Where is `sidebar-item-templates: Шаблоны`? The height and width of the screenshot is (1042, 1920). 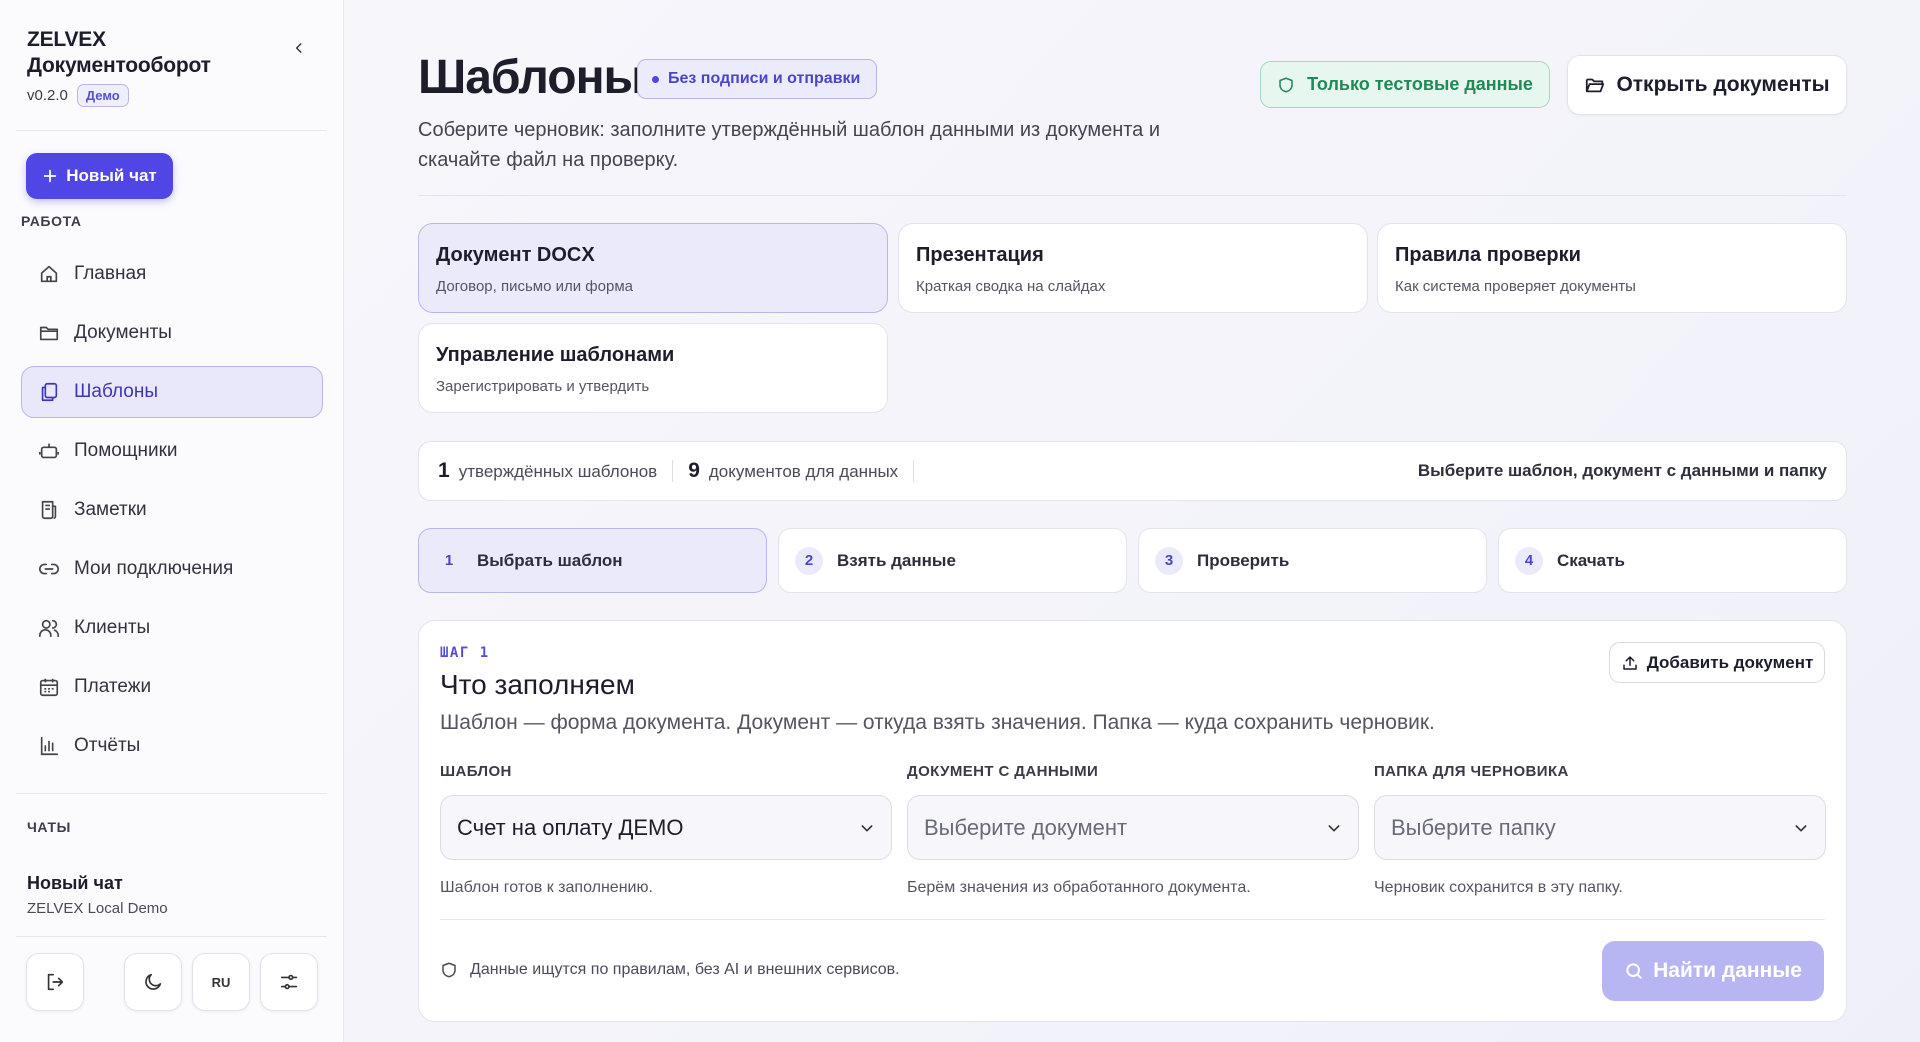
sidebar-item-templates: Шаблоны is located at coordinates (172, 392).